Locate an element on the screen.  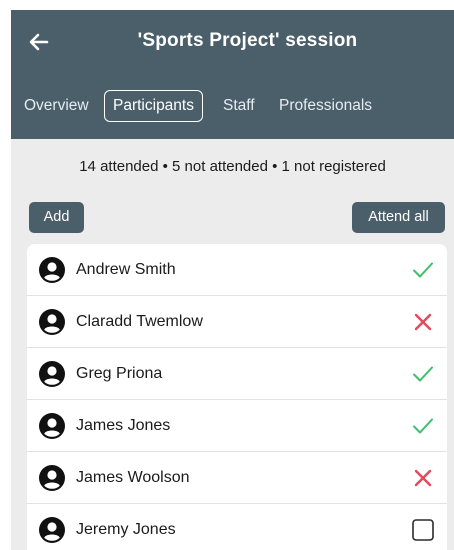
participant-row: Andrew Smith is located at coordinates (237, 270).